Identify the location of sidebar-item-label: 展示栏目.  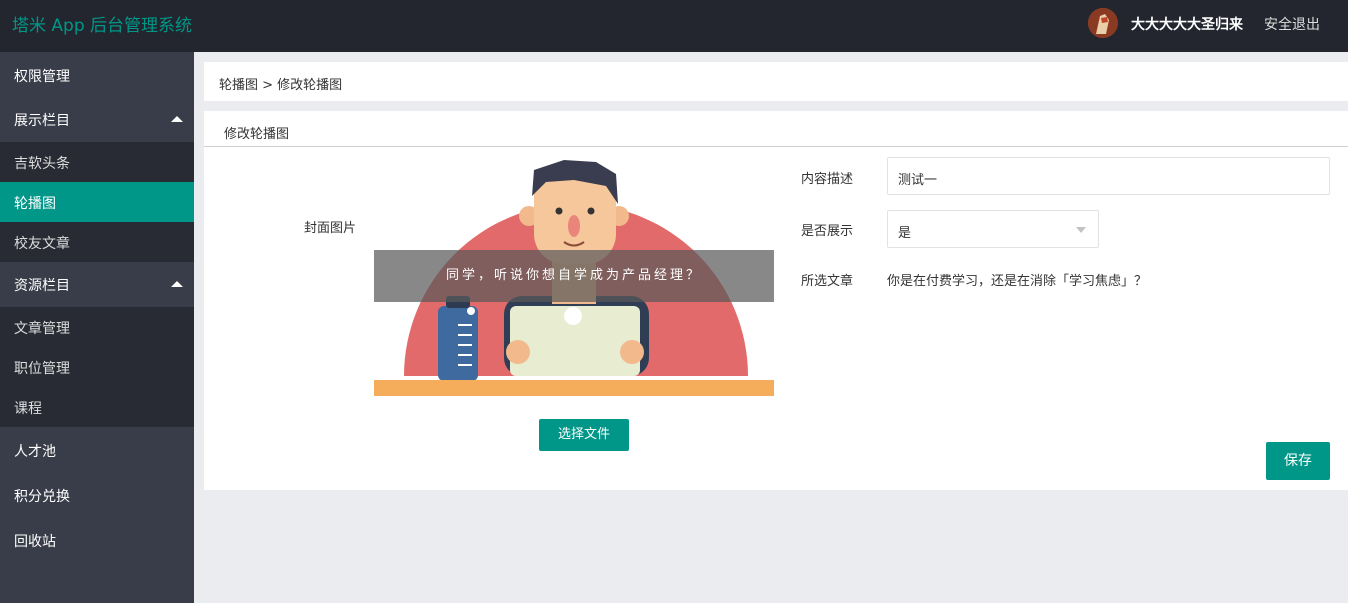
(42, 121).